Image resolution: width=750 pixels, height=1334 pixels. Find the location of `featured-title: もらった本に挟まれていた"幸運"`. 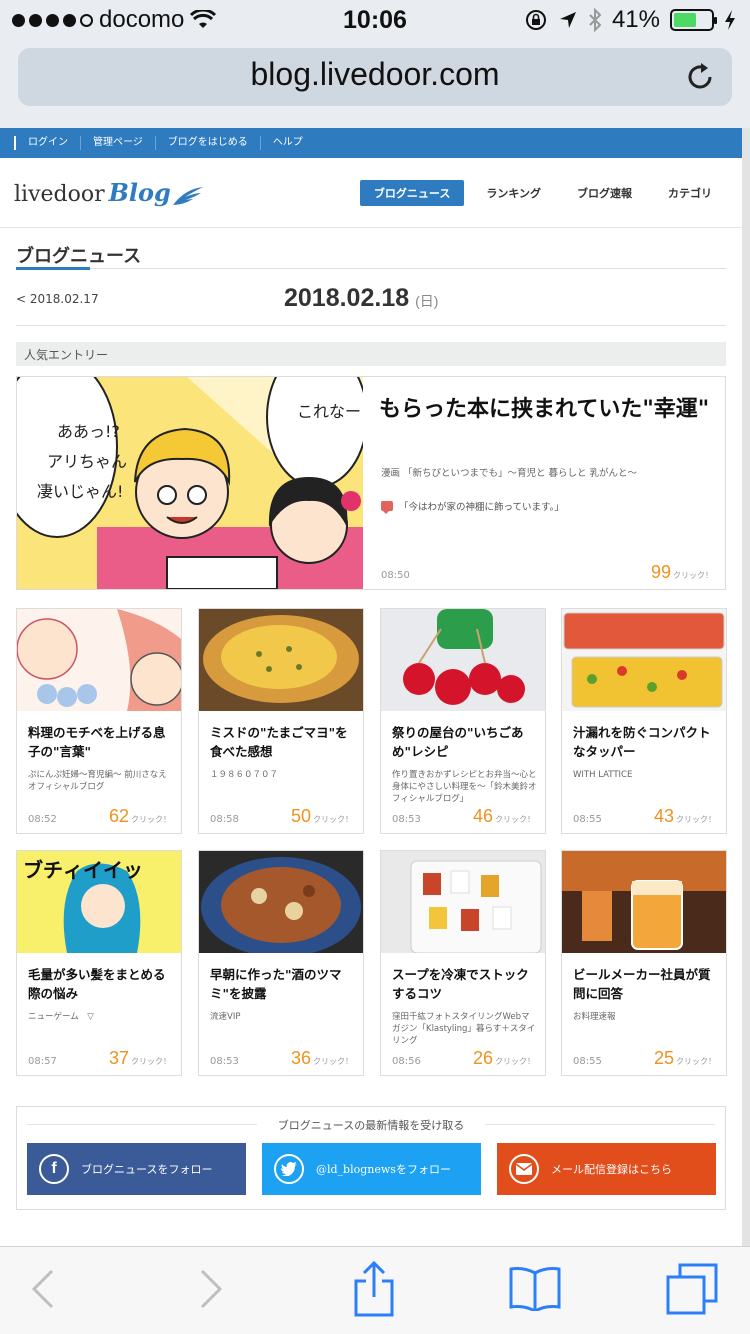

featured-title: もらった本に挟まれていた"幸運" is located at coordinates (546, 410).